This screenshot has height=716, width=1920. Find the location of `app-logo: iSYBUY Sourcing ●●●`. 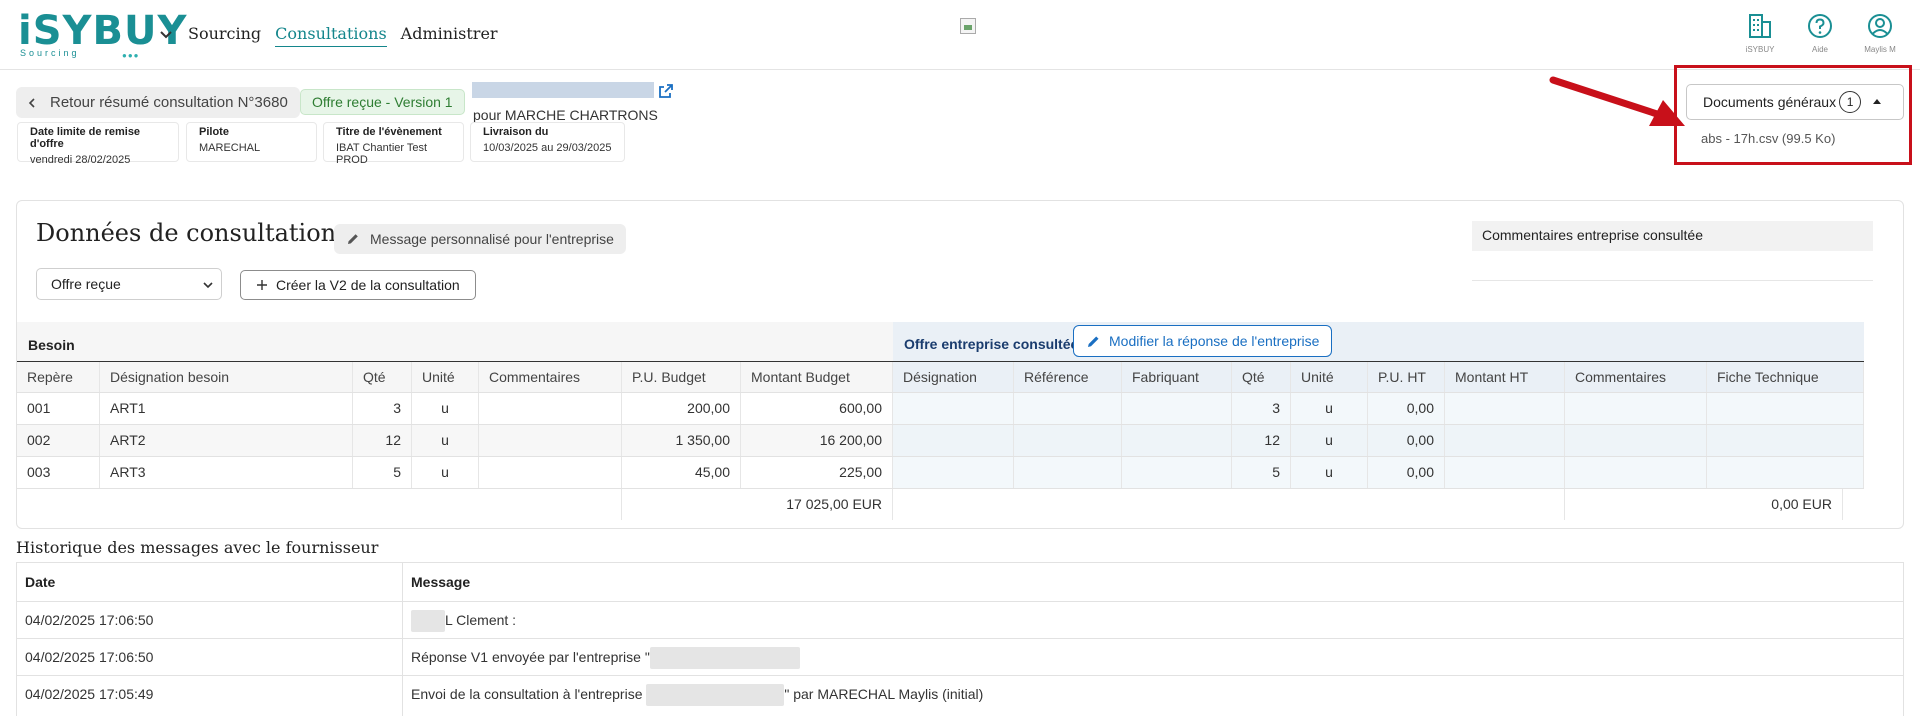

app-logo: iSYBUY Sourcing ●●● is located at coordinates (102, 35).